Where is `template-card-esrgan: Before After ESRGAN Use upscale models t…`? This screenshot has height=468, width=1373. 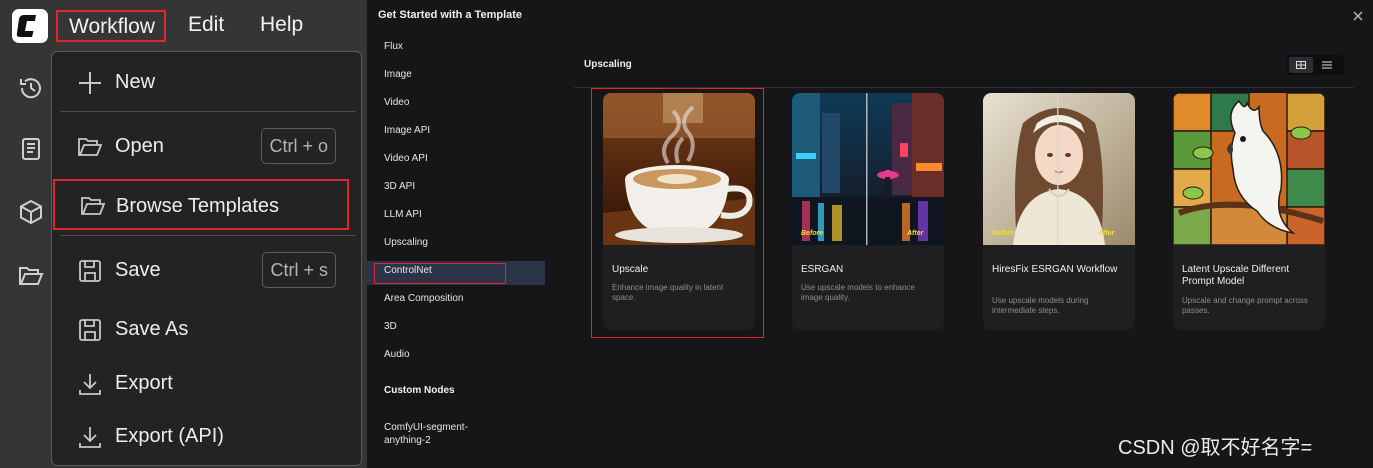 template-card-esrgan: Before After ESRGAN Use upscale models t… is located at coordinates (868, 211).